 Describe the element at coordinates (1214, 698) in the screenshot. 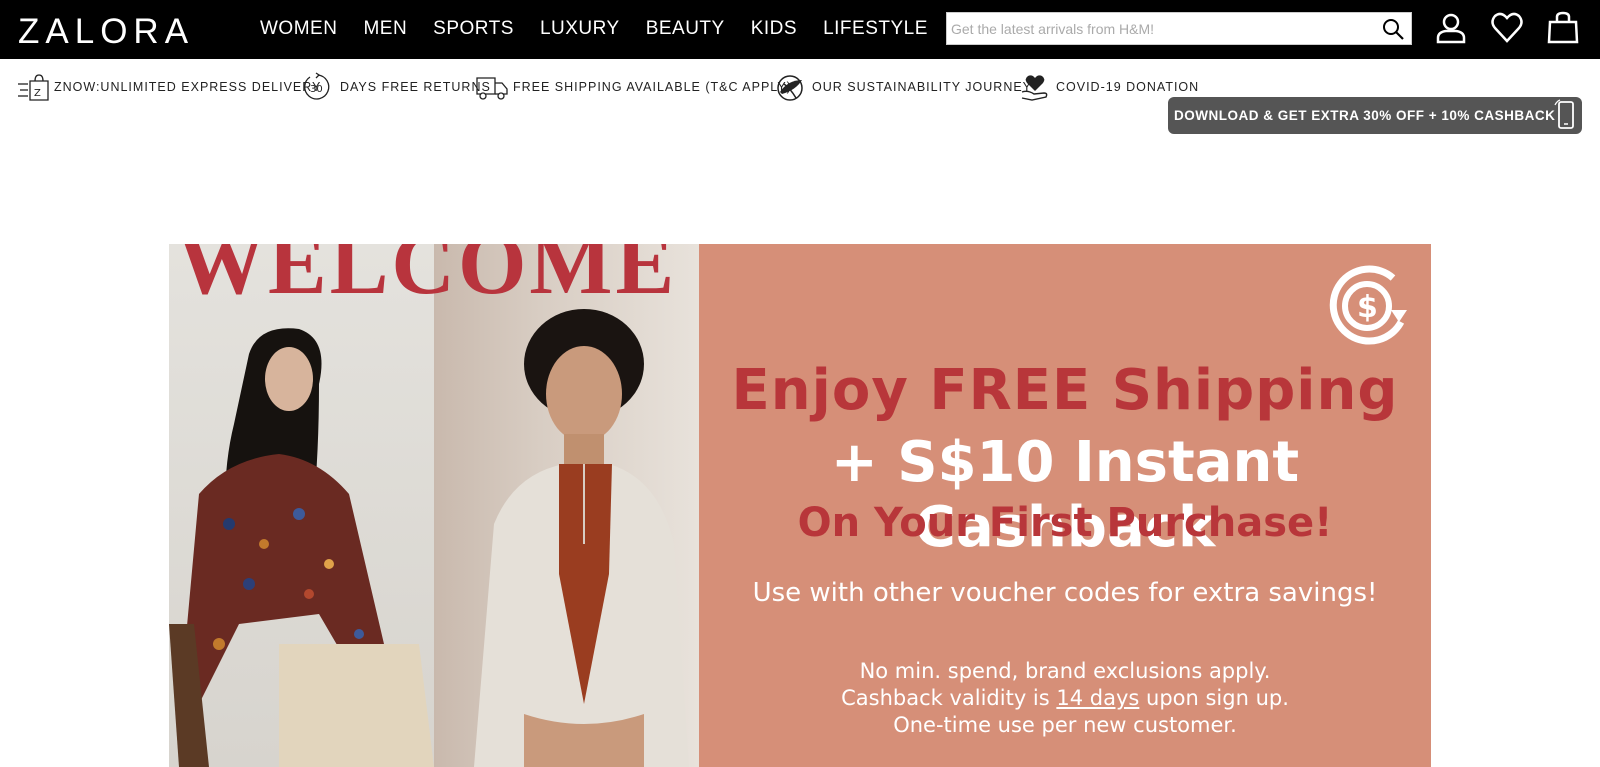

I see `fine-print-text: upon sign up.` at that location.